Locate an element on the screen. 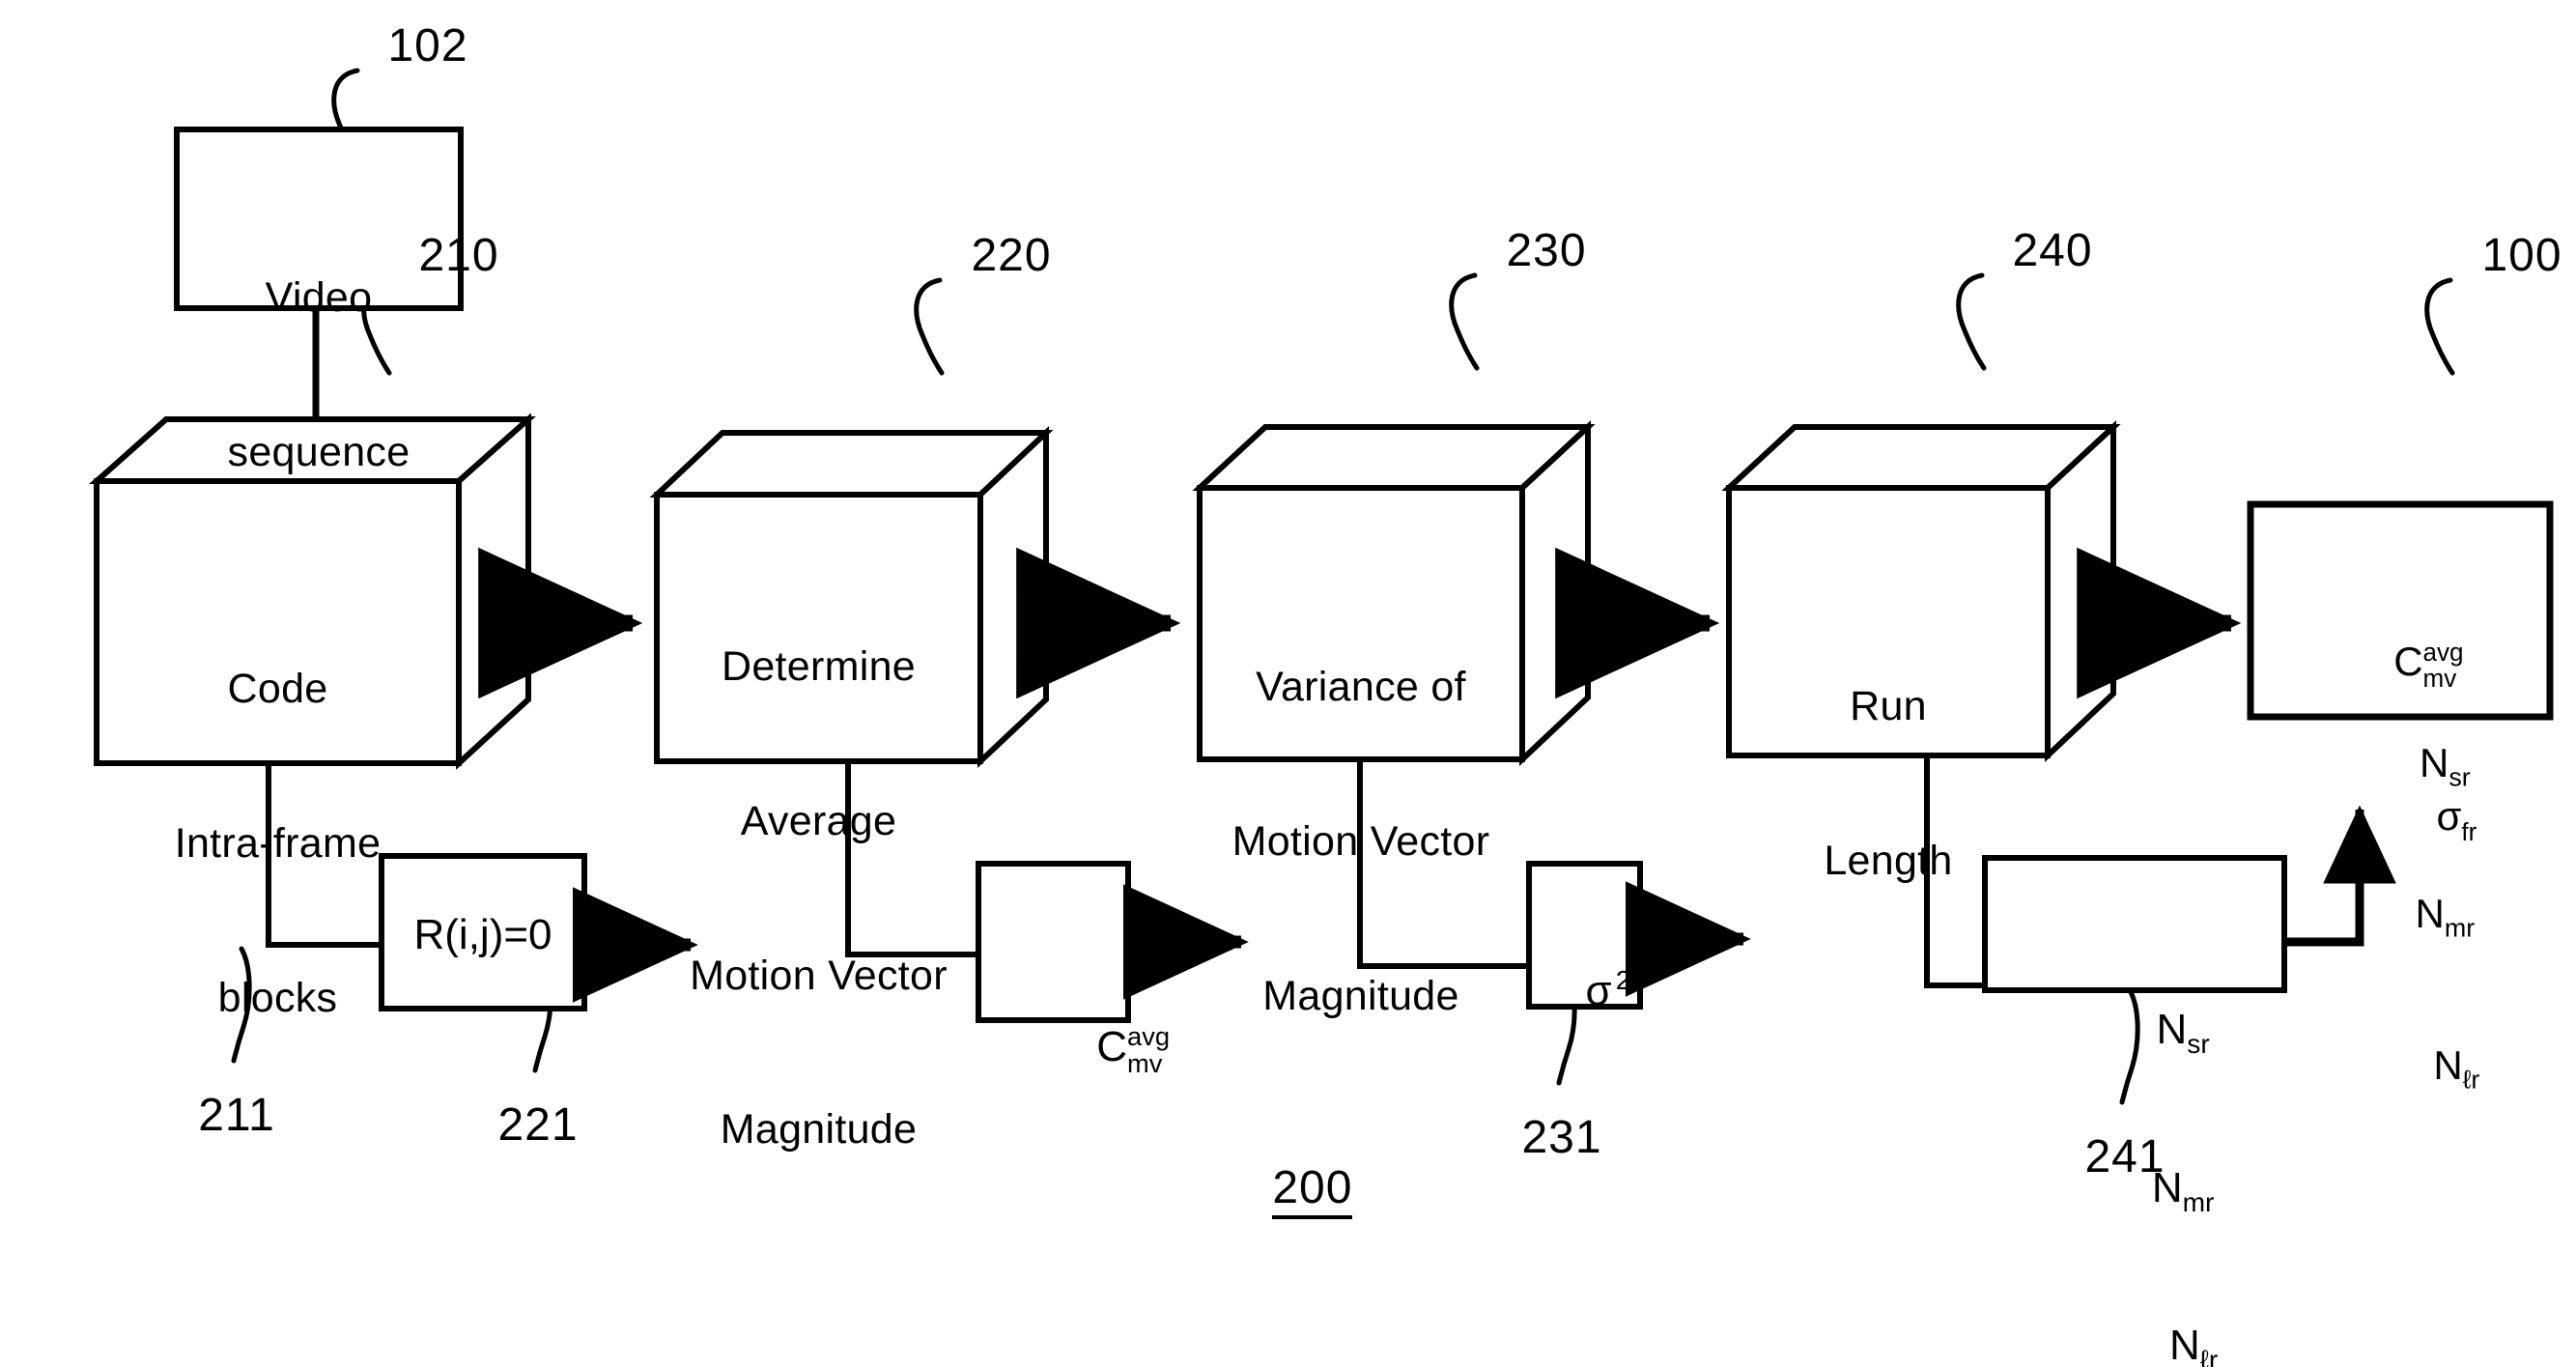  node-label-line: Video is located at coordinates (319, 297).